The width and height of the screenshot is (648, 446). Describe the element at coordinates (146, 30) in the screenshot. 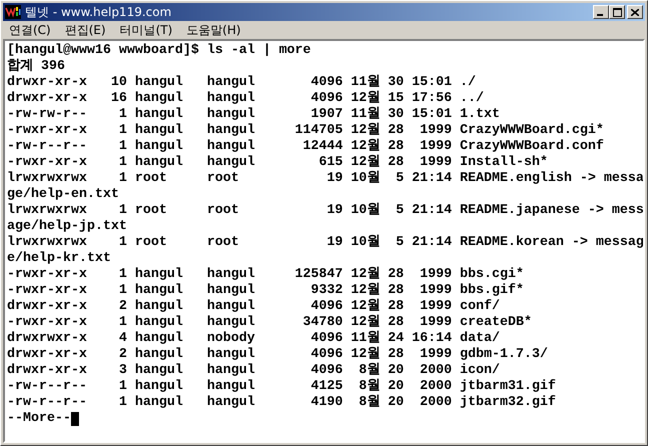

I see `menu-item: 터미널(T)` at that location.